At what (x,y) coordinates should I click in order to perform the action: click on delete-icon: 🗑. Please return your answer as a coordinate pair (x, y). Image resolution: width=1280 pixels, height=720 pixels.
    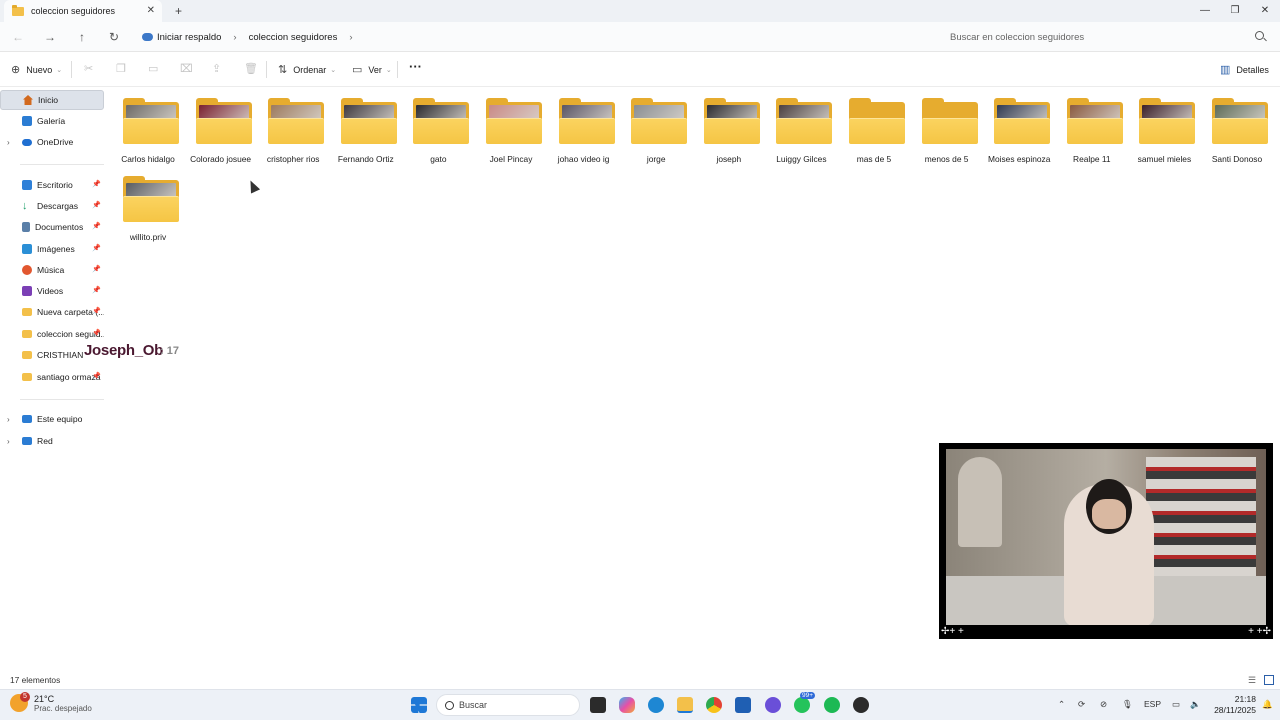
    Looking at the image, I should click on (251, 68).